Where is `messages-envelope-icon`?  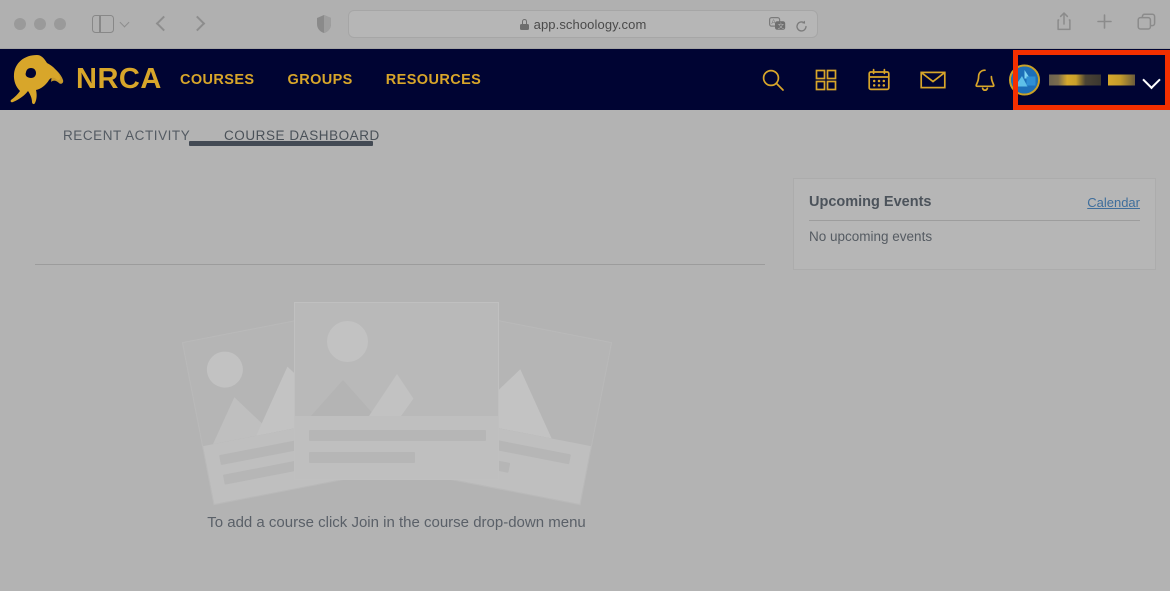 messages-envelope-icon is located at coordinates (932, 80).